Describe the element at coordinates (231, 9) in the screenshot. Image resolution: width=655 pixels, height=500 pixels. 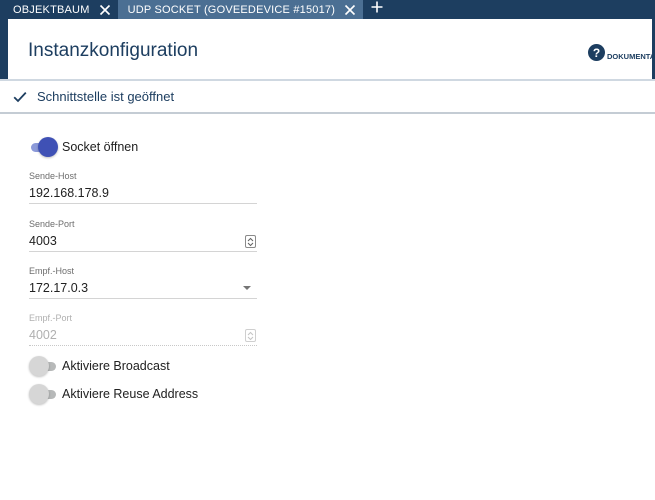
I see `tab-label: UDP SOCKET (GOVEEDEVICE #15017)` at that location.